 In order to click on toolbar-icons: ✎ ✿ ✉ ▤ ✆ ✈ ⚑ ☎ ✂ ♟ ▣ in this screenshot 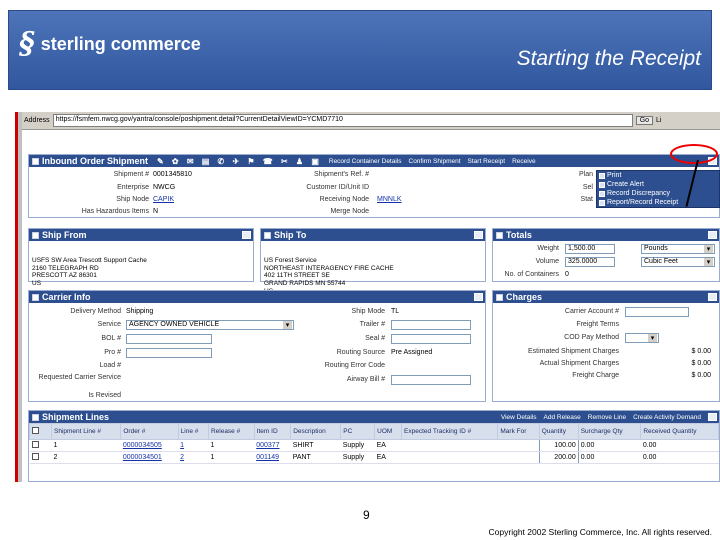, I will do `click(239, 161)`.